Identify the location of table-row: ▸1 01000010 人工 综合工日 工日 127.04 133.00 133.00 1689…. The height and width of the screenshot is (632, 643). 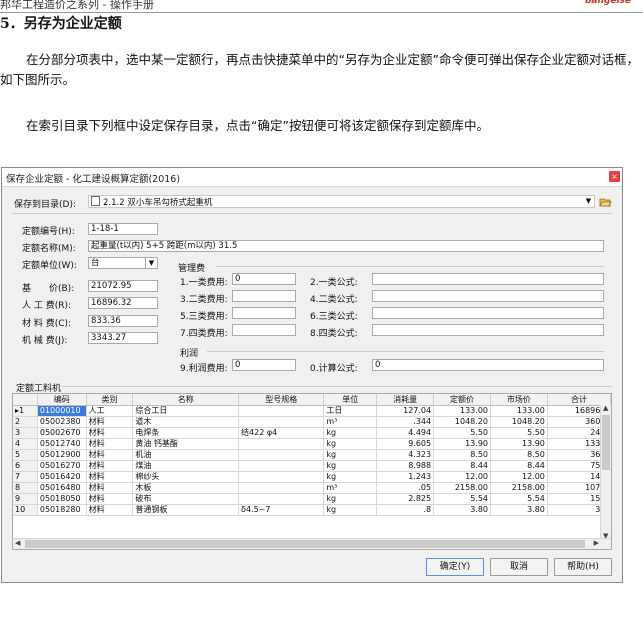
(312, 411).